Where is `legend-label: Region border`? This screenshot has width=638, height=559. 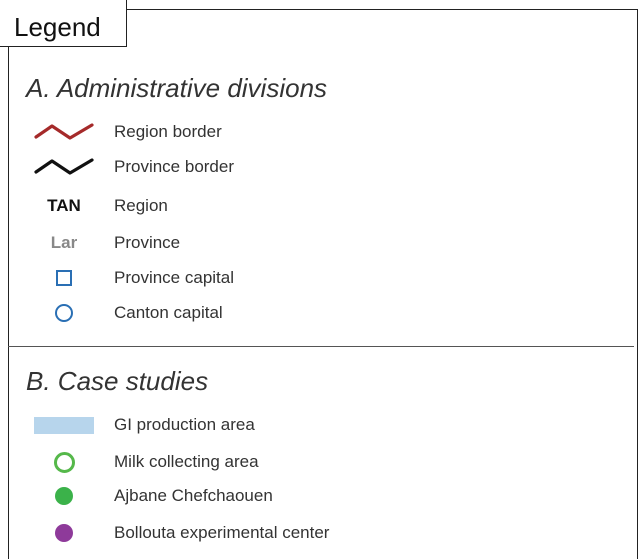
legend-label: Region border is located at coordinates (168, 131).